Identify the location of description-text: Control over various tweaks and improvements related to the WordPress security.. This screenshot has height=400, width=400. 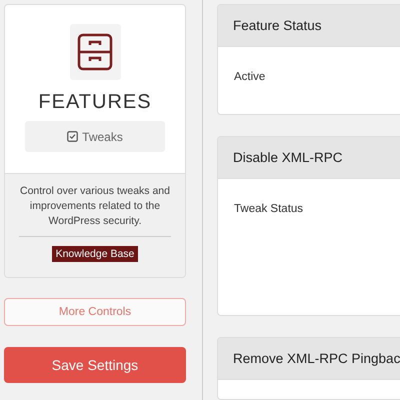
(95, 206).